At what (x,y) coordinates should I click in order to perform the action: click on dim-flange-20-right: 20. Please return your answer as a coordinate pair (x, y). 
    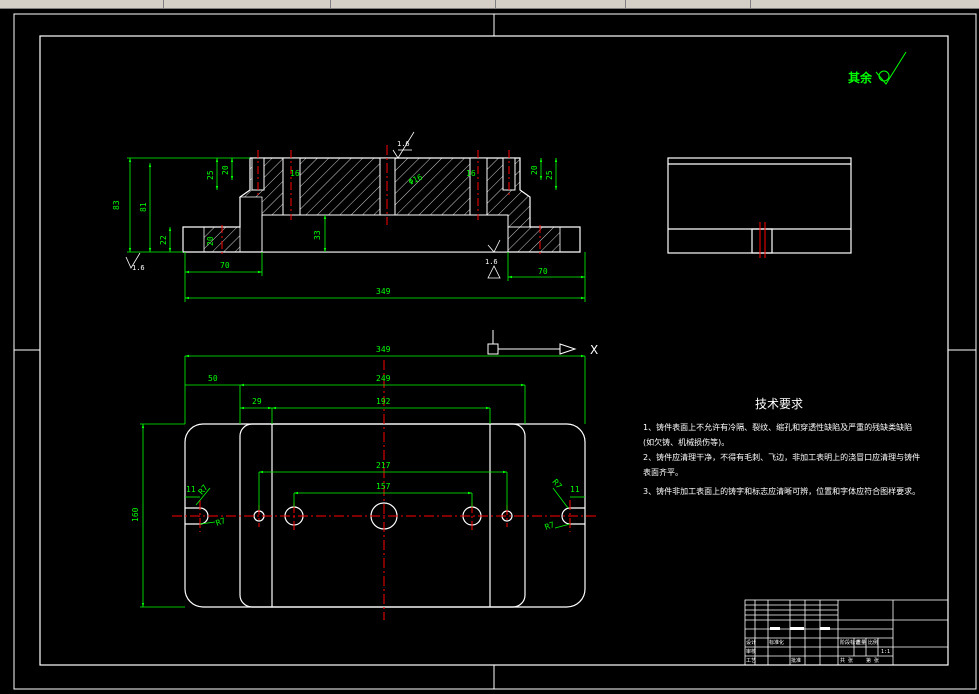
    Looking at the image, I should click on (534, 170).